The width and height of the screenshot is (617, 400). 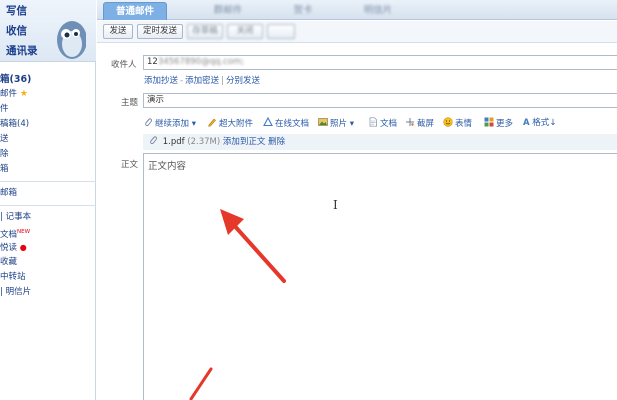 What do you see at coordinates (244, 142) in the screenshot?
I see `insert-into-body-link: 添加到正文` at bounding box center [244, 142].